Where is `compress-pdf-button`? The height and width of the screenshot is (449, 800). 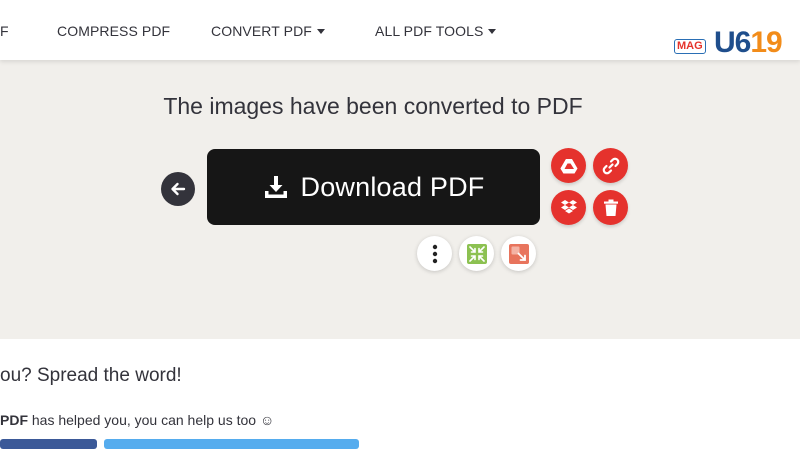
compress-pdf-button is located at coordinates (476, 253).